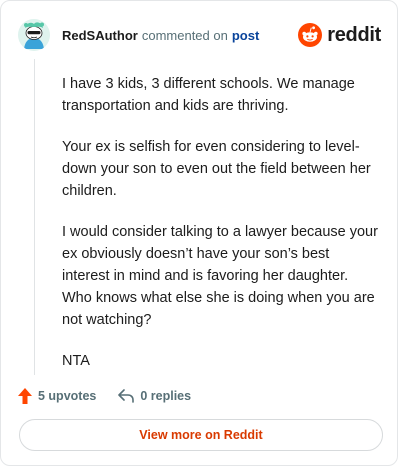  Describe the element at coordinates (354, 34) in the screenshot. I see `reddit-wordmark: reddit` at that location.